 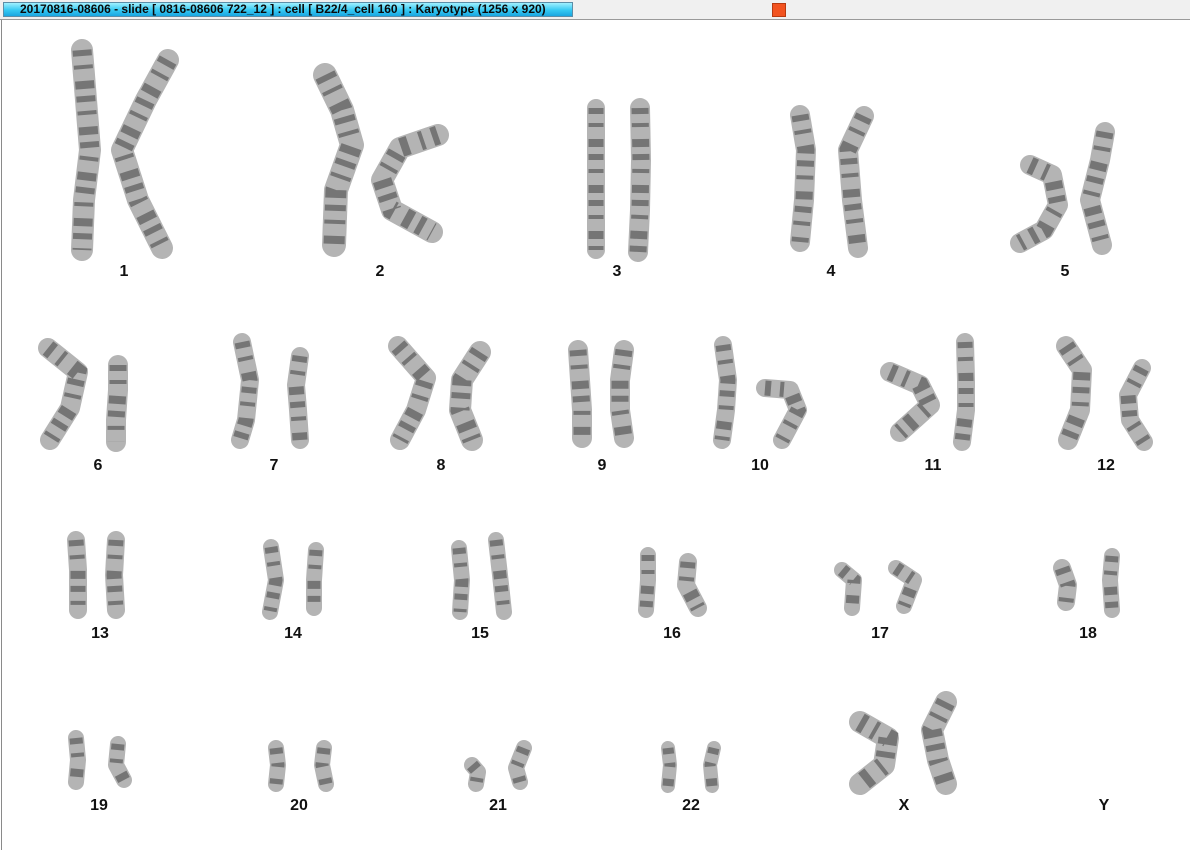 What do you see at coordinates (880, 633) in the screenshot?
I see `chromosome-label-17: 17` at bounding box center [880, 633].